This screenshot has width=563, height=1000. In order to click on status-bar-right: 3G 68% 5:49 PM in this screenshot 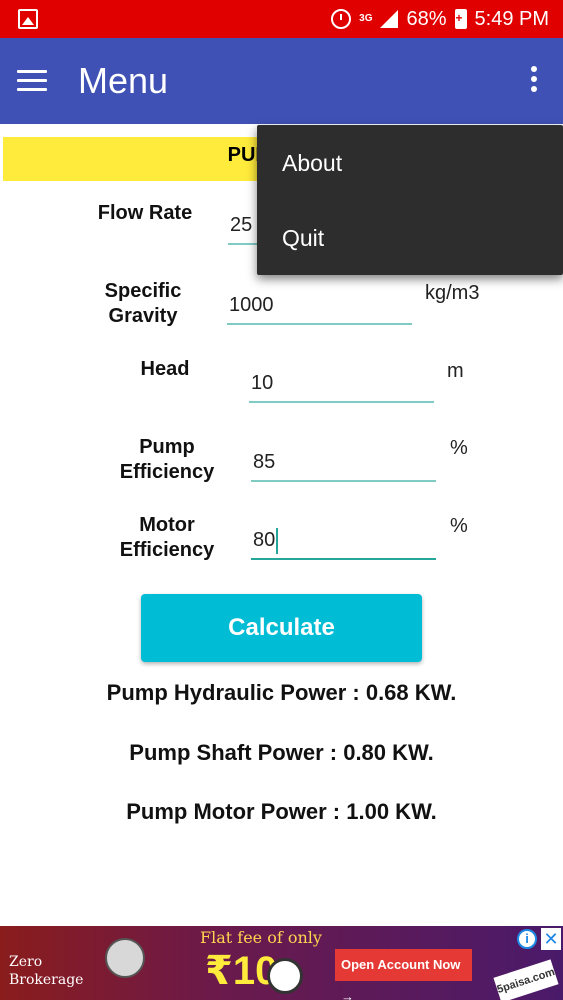, I will do `click(440, 19)`.